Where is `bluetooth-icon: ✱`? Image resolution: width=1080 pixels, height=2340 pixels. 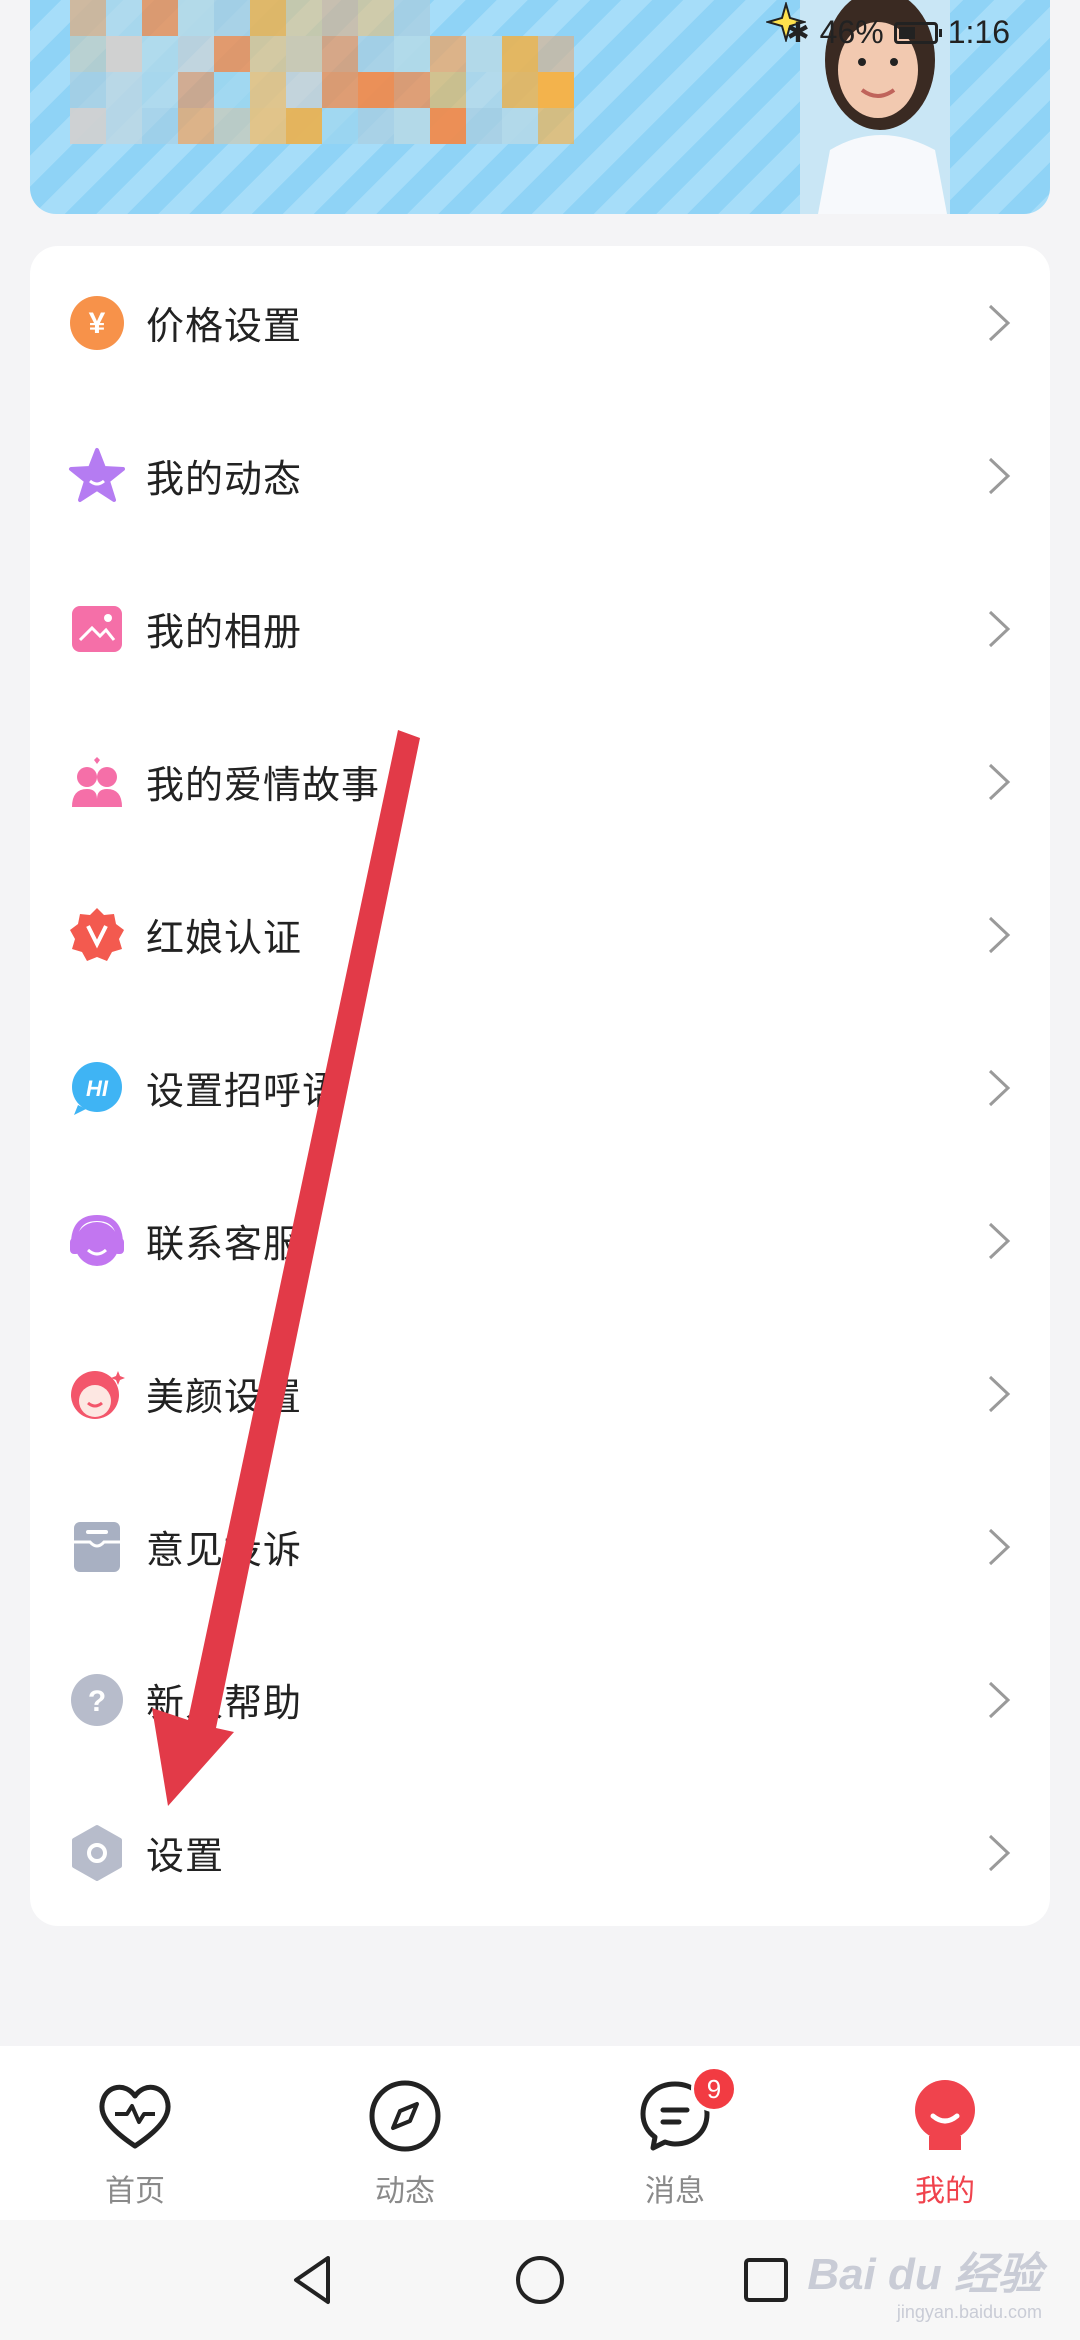
bluetooth-icon: ✱ is located at coordinates (798, 32).